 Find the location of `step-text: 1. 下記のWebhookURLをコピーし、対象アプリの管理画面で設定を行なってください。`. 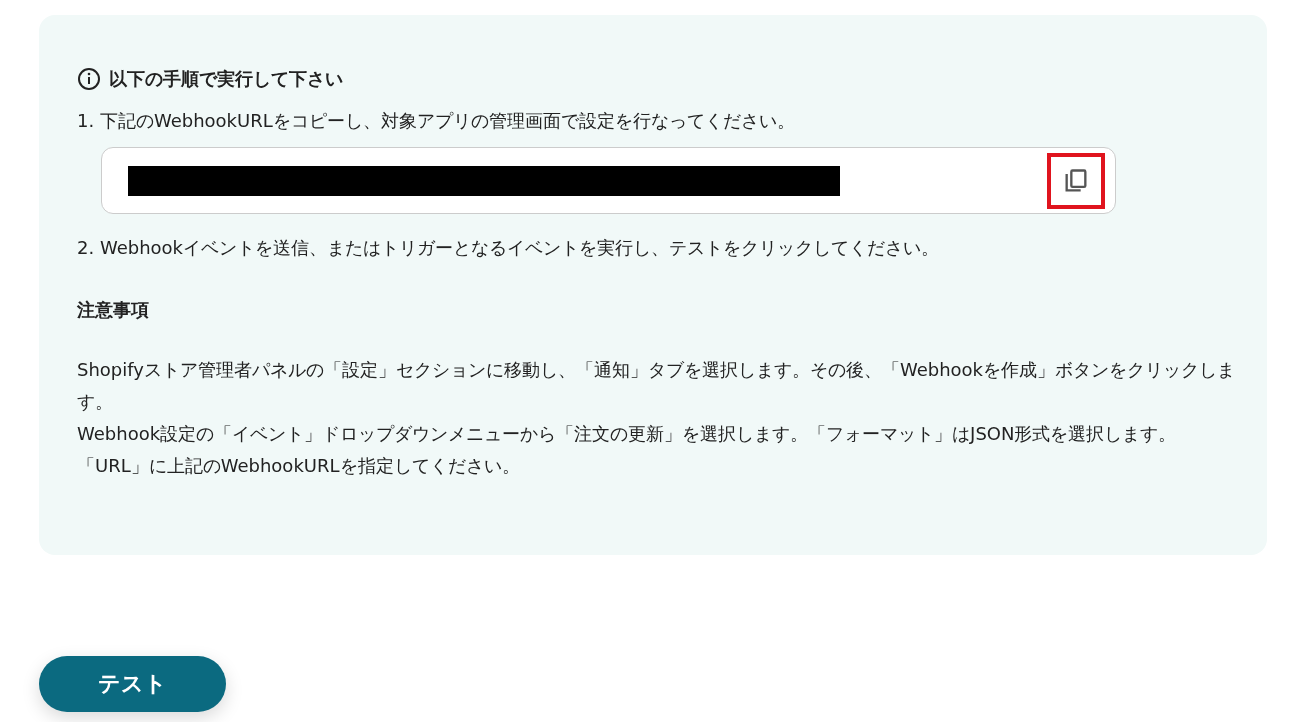

step-text: 1. 下記のWebhookURLをコピーし、対象アプリの管理画面で設定を行なってください。 is located at coordinates (436, 121).